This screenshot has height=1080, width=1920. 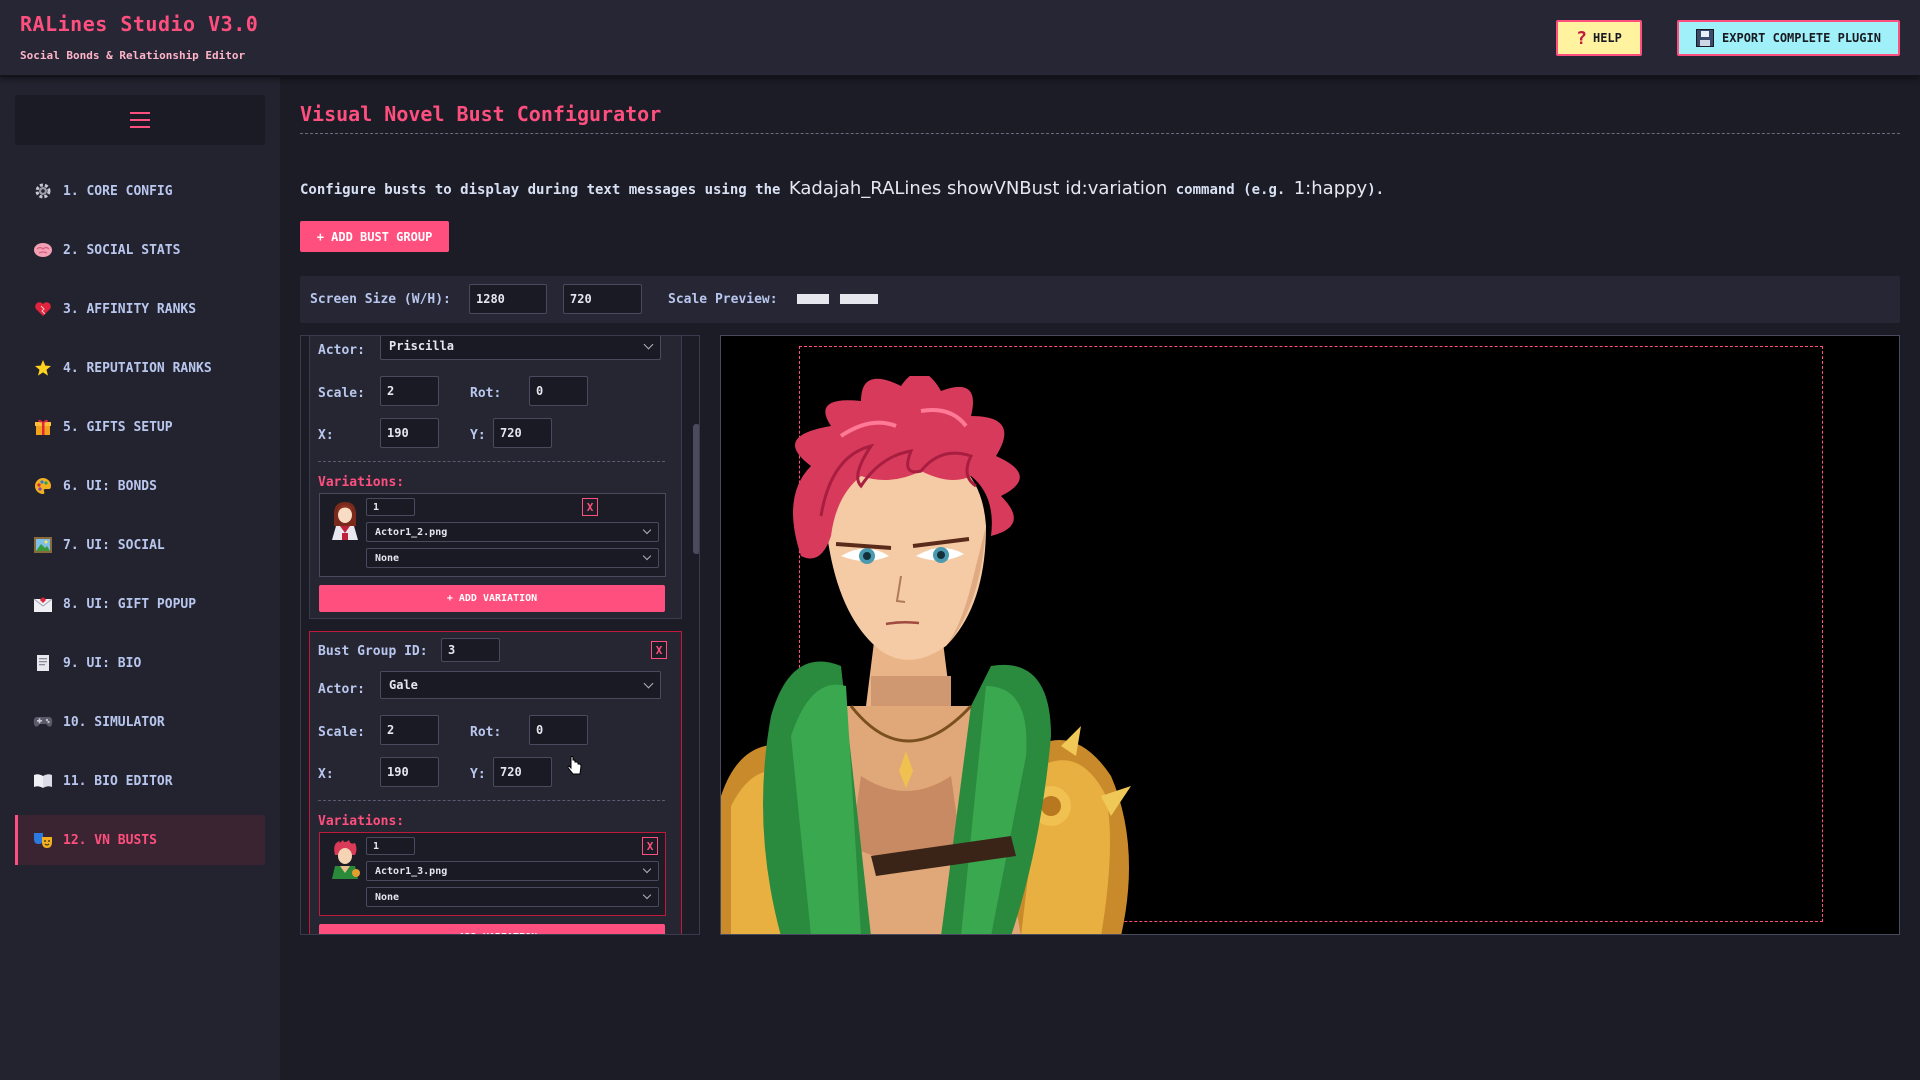 What do you see at coordinates (1230, 190) in the screenshot?
I see `description-mid: command (e.g.` at bounding box center [1230, 190].